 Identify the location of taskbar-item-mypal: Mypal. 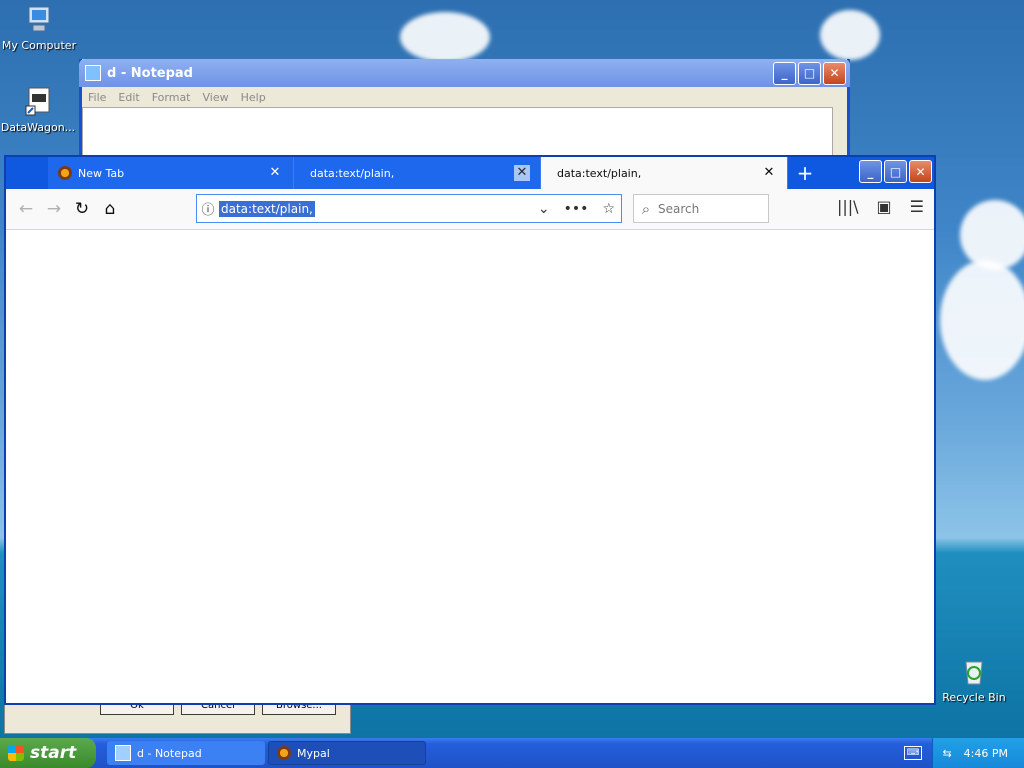
(347, 753).